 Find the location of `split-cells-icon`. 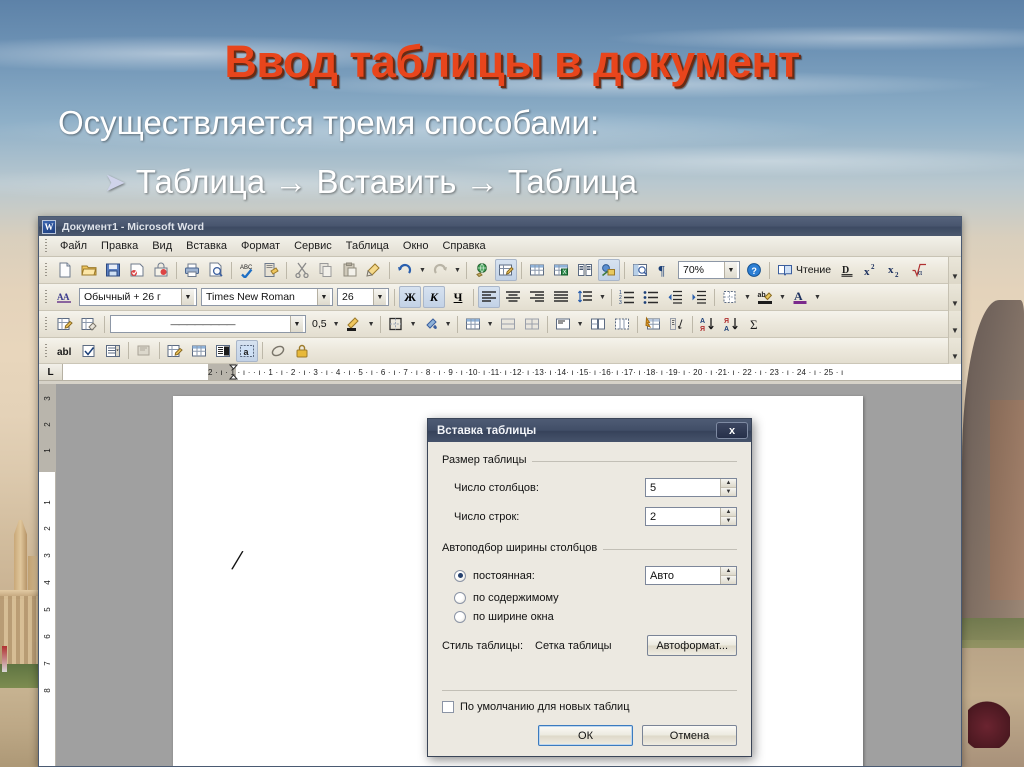

split-cells-icon is located at coordinates (532, 324).